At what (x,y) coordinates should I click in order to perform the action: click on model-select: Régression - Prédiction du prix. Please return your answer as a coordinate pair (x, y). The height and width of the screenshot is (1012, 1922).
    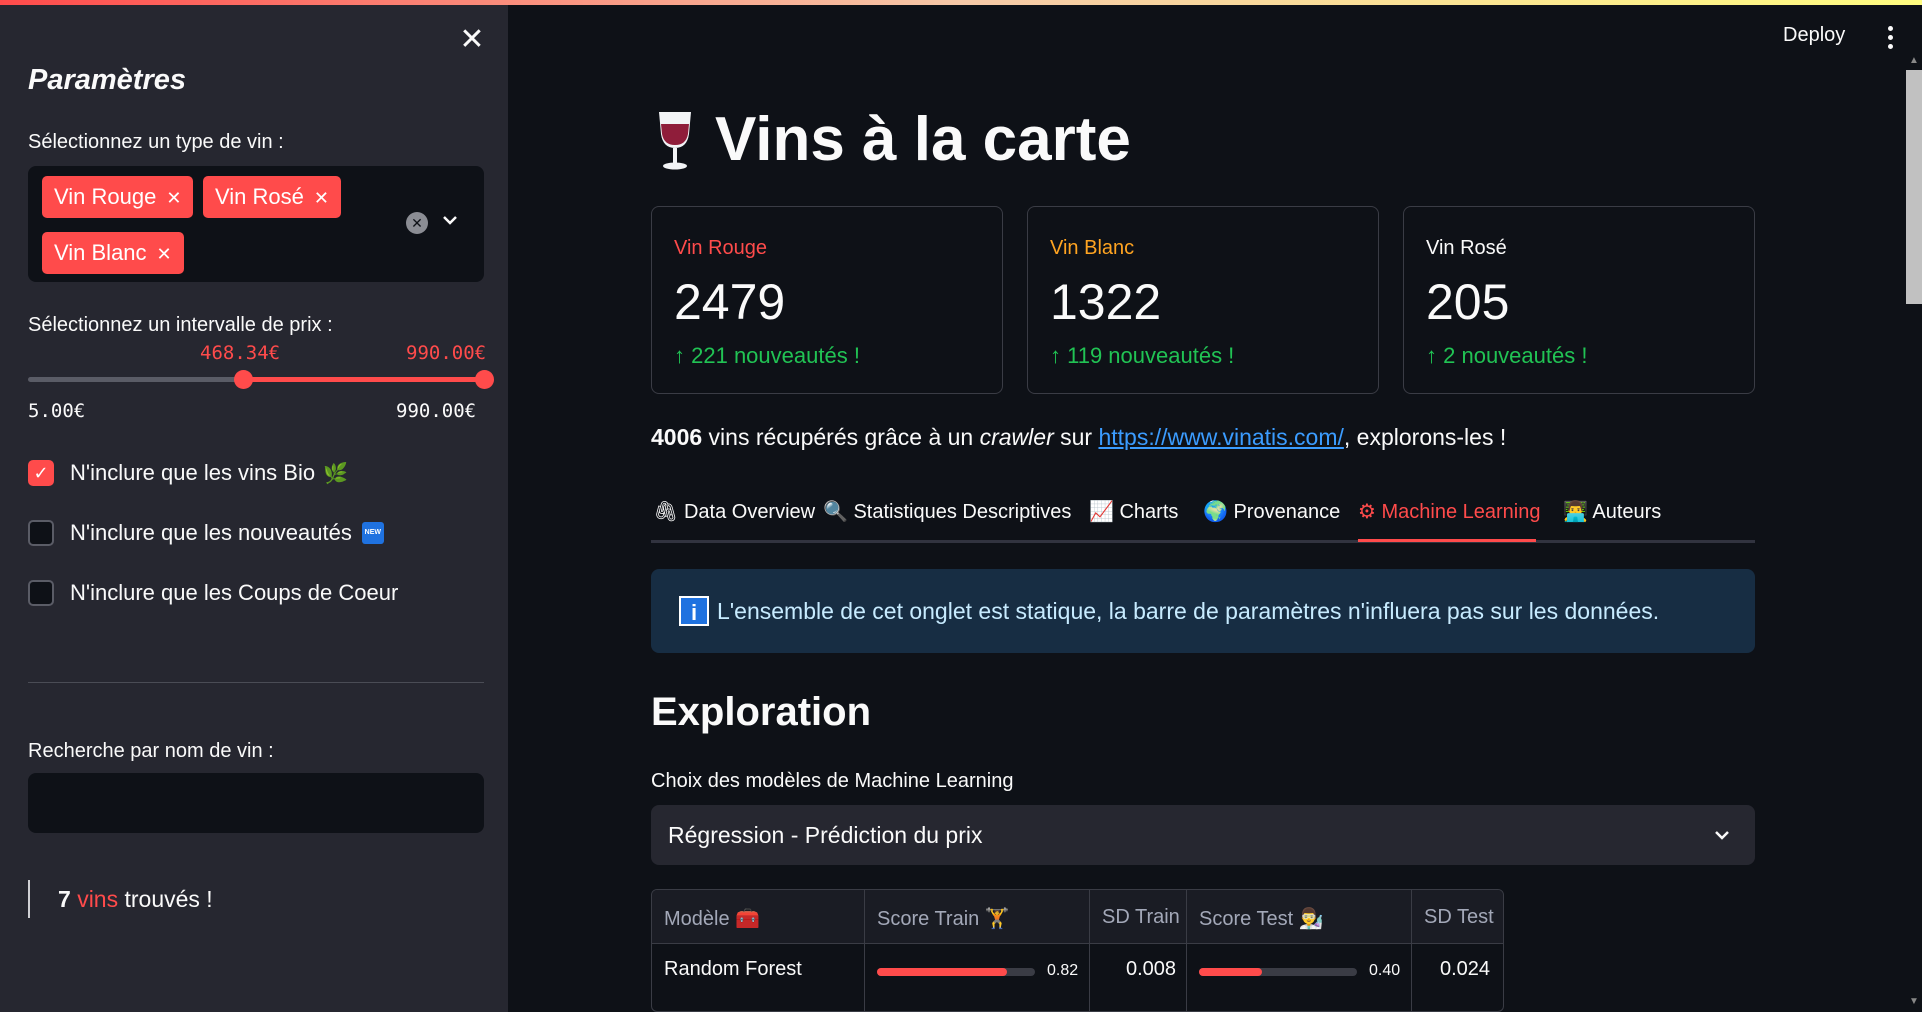
    Looking at the image, I should click on (1203, 835).